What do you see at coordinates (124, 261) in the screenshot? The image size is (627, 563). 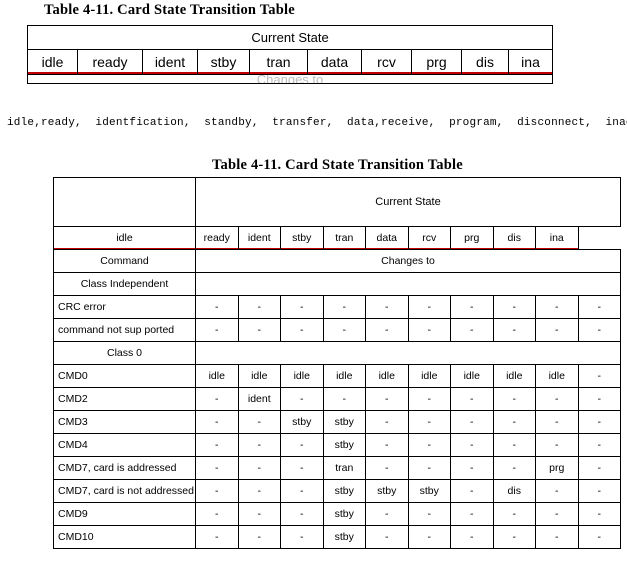 I see `command-column-label: Command` at bounding box center [124, 261].